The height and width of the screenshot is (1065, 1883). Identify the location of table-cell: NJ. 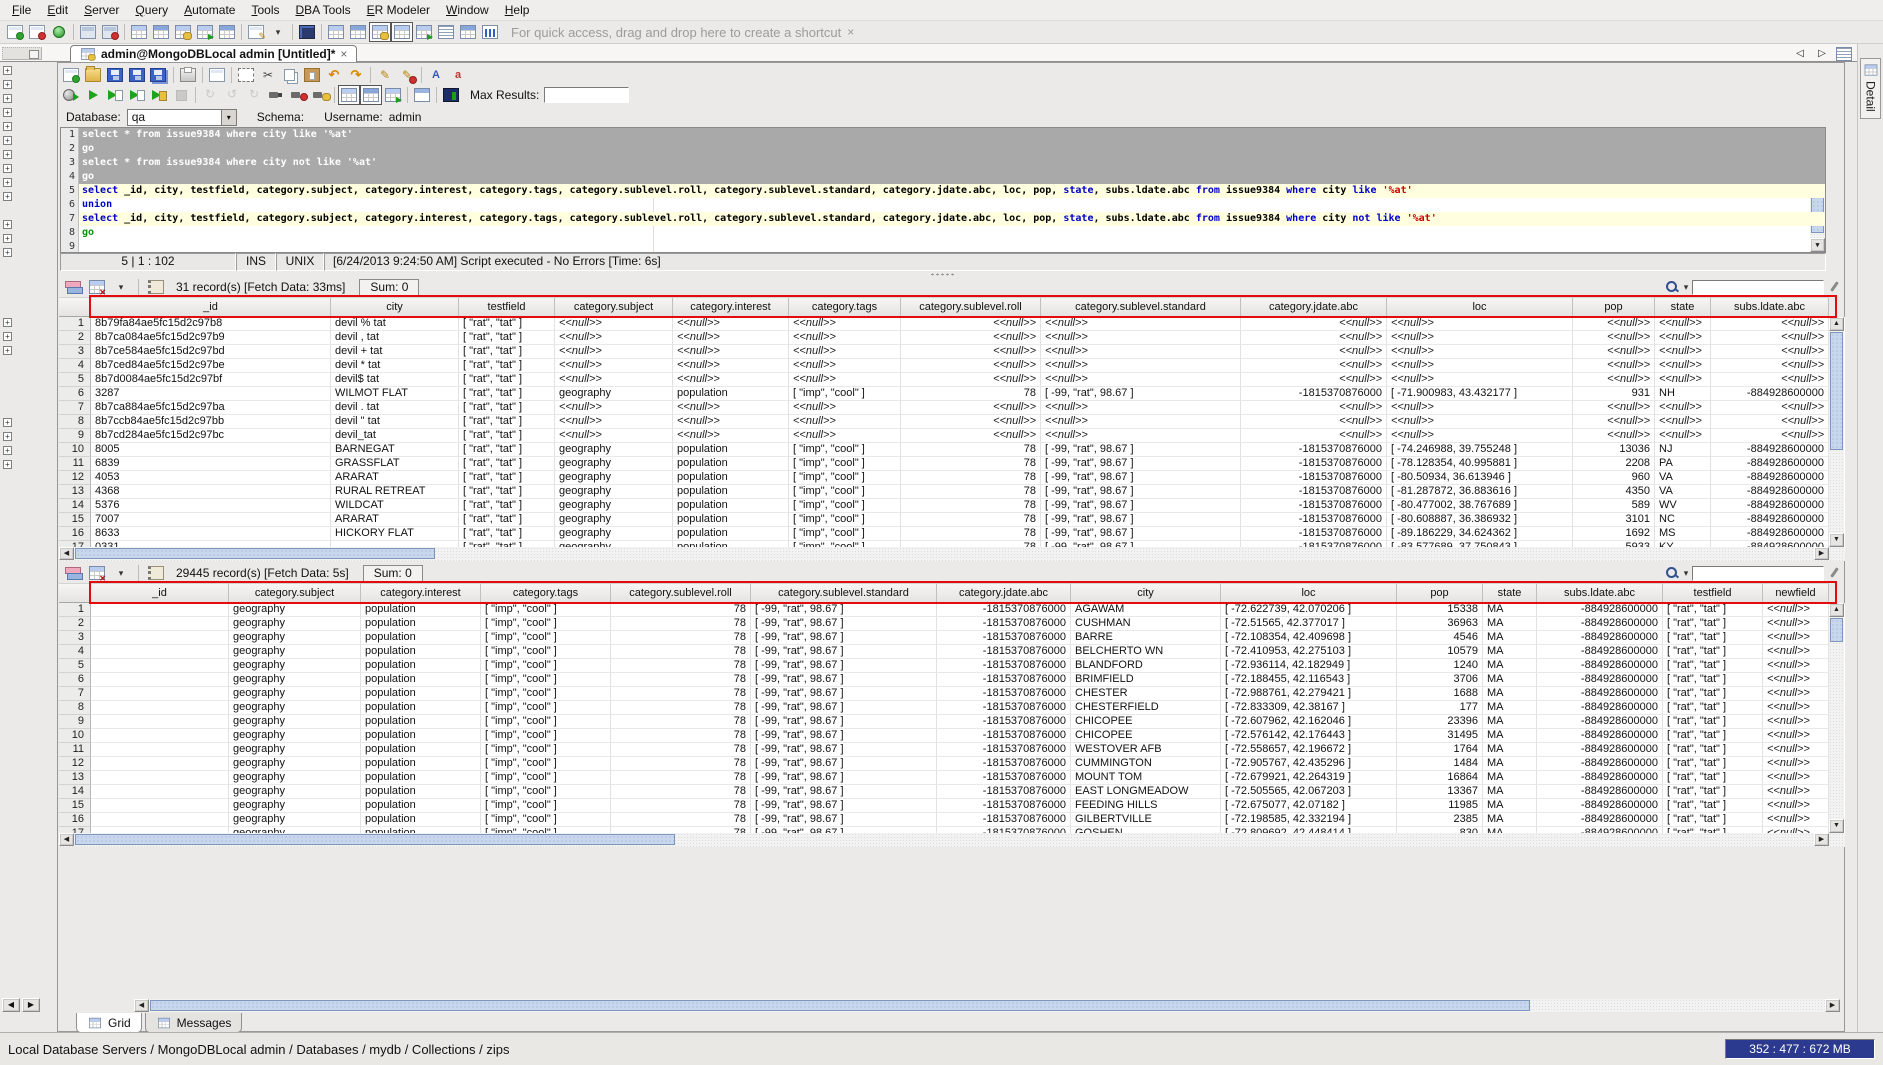
(1683, 450).